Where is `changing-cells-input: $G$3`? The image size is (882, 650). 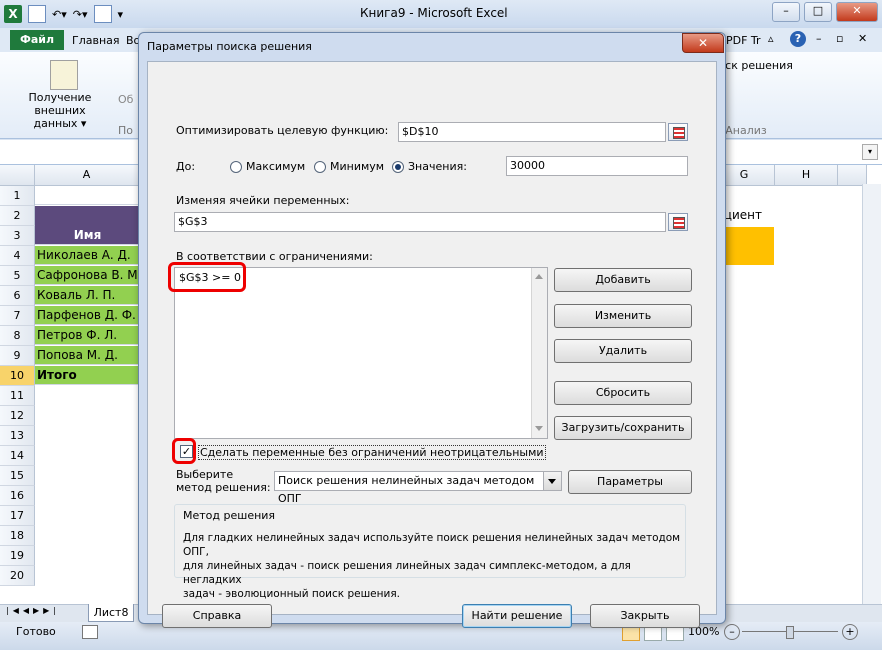
changing-cells-input: $G$3 is located at coordinates (420, 222).